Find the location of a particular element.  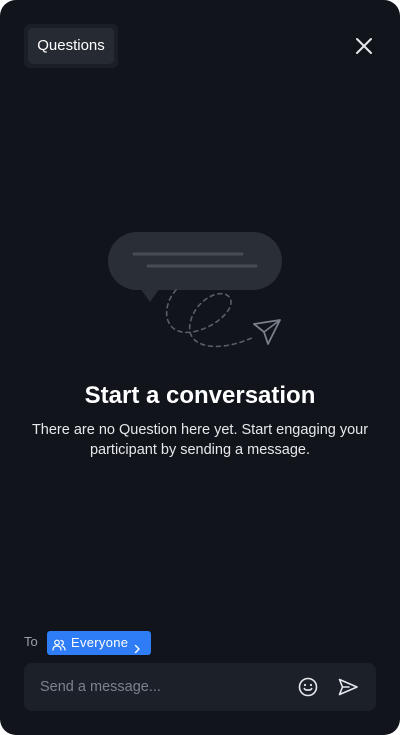

send-icon is located at coordinates (348, 687).